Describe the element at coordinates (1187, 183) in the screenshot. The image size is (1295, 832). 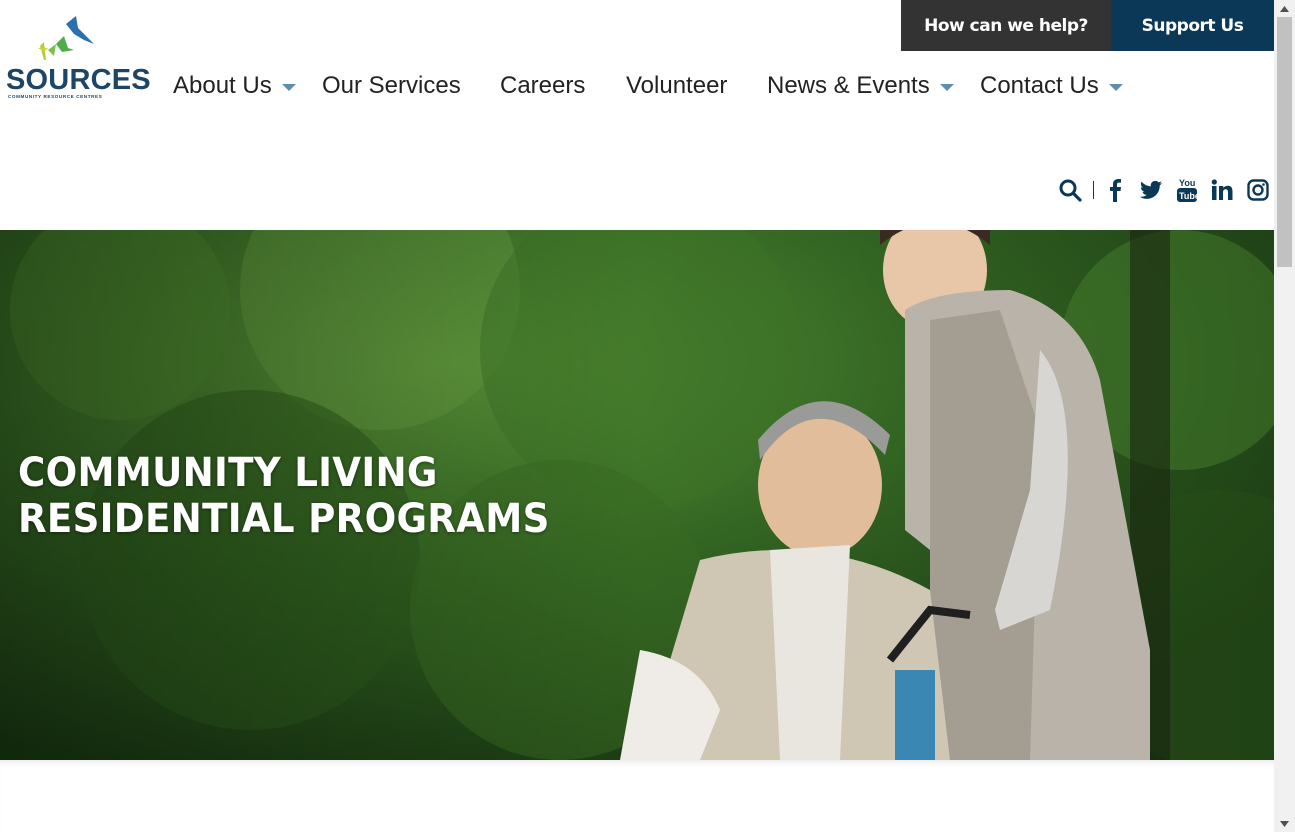
I see `svg-text: You` at that location.